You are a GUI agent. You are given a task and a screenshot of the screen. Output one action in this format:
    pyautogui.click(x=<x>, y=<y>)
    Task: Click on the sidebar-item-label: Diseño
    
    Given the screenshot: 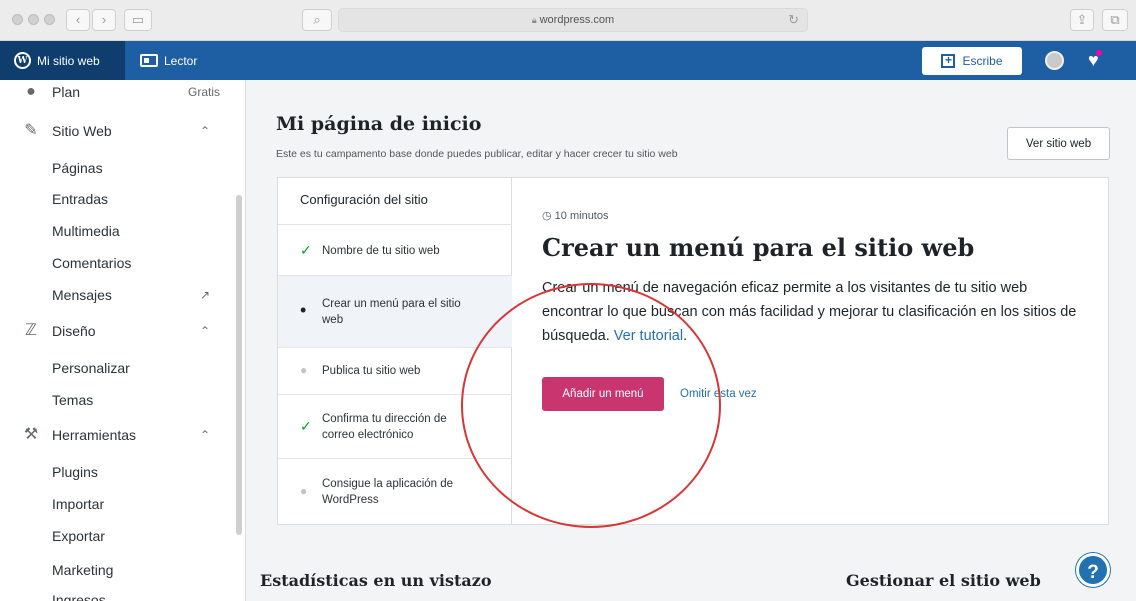 What is the action you would take?
    pyautogui.click(x=74, y=331)
    